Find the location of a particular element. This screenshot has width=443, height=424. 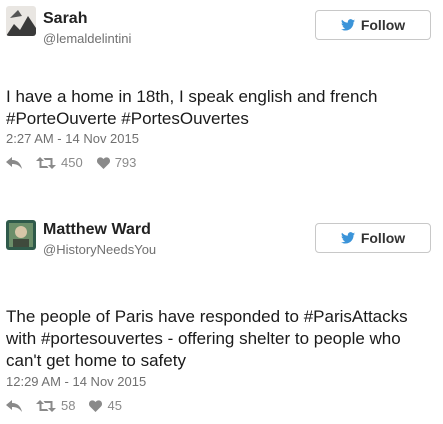

timestamp: 12:29 AM - 14 Nov 2015 is located at coordinates (76, 381).